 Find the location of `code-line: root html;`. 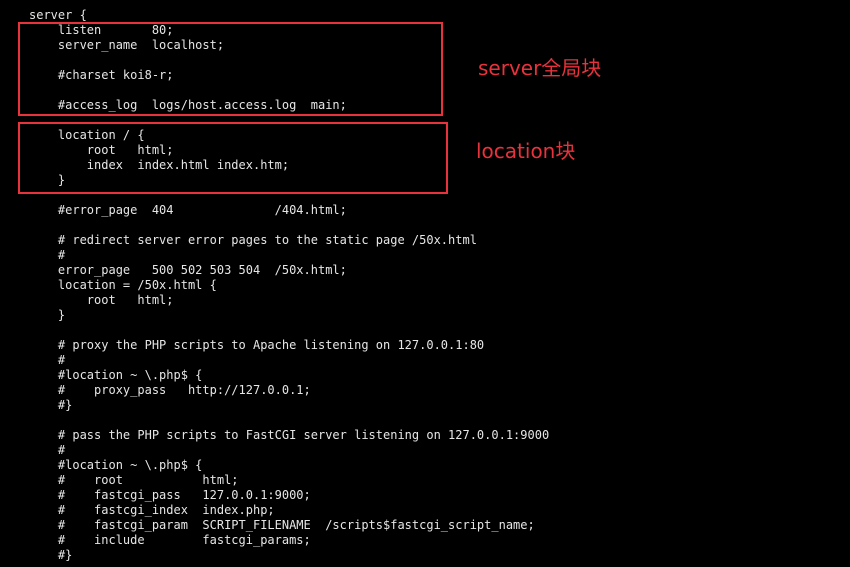

code-line: root html; is located at coordinates (101, 300).